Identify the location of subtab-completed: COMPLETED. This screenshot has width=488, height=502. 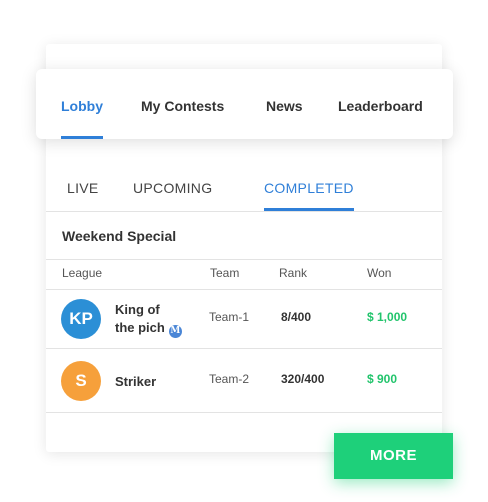
(309, 188).